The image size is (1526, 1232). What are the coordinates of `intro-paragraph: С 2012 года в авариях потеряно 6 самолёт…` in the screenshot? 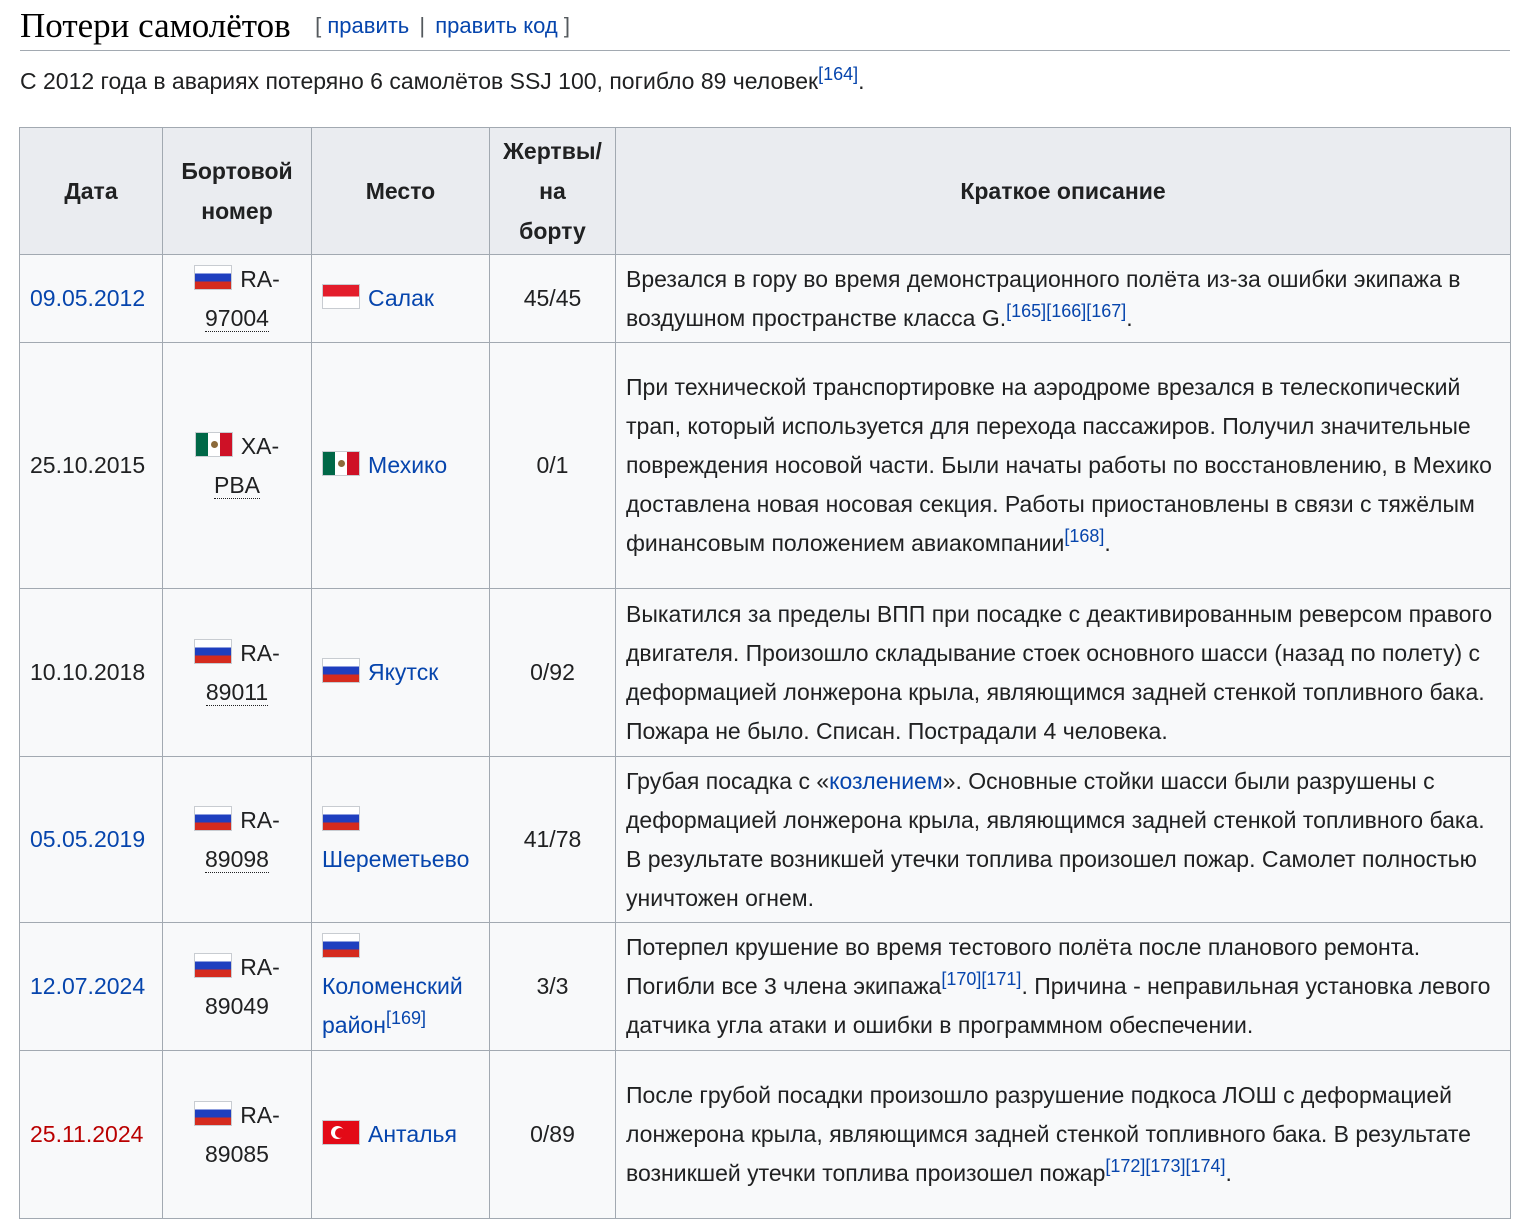 It's located at (442, 81).